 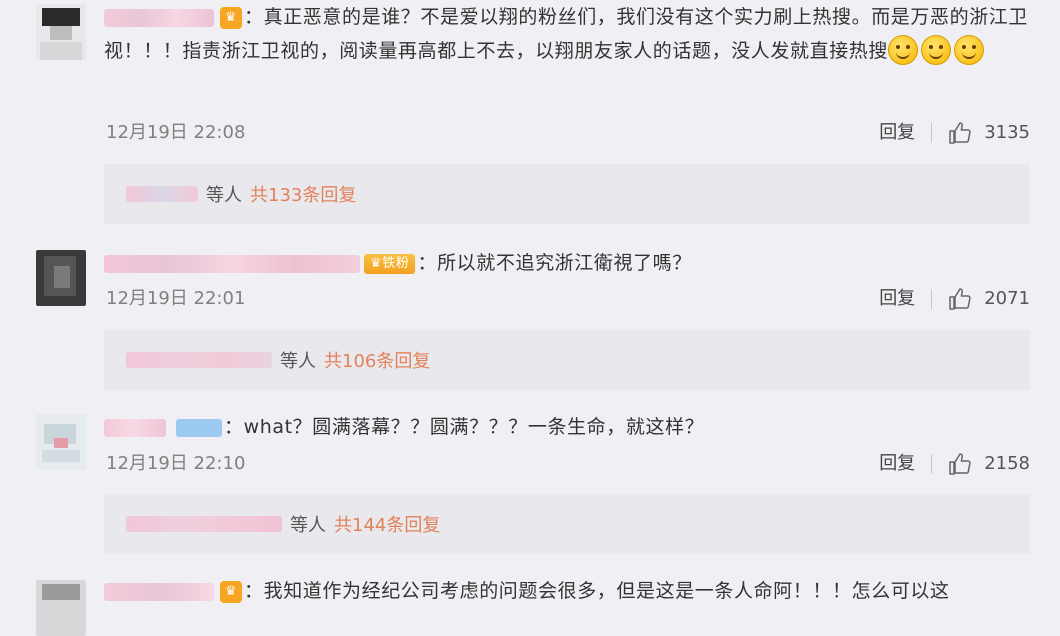 What do you see at coordinates (176, 463) in the screenshot?
I see `comment-time: 12月19日 22:10` at bounding box center [176, 463].